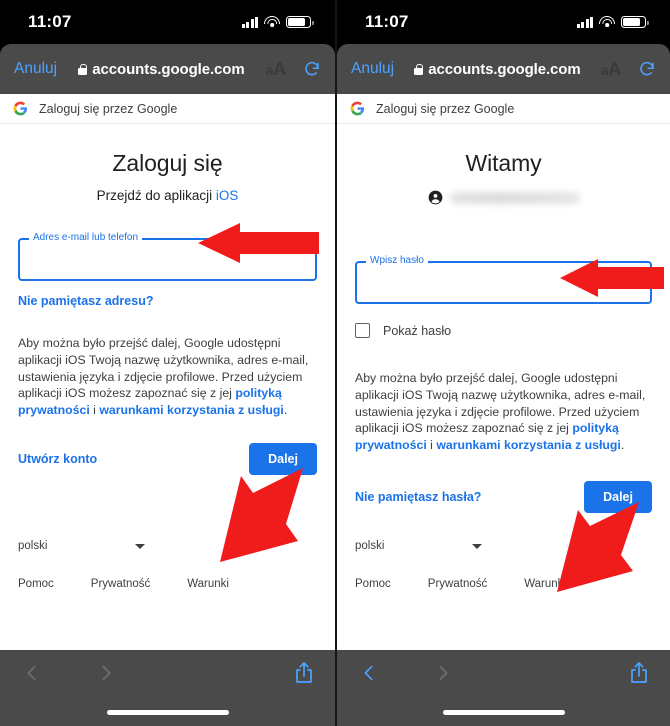 The height and width of the screenshot is (726, 670). I want to click on password-field: Wpisz hasło, so click(503, 280).